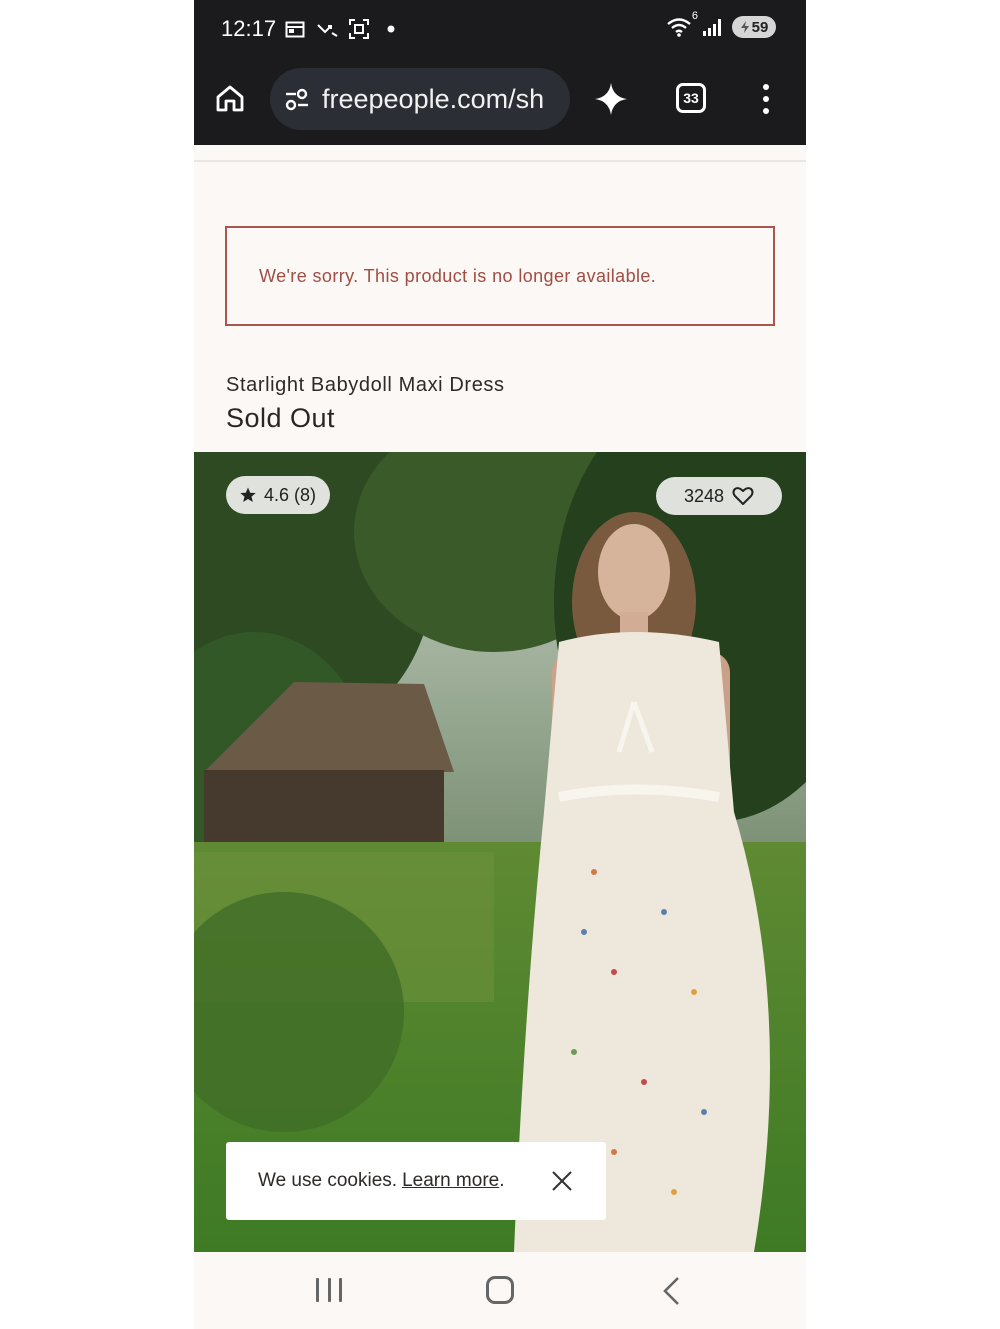  I want to click on browser-chrome: 12:17 6 59 freepeople.com/sh 33, so click(500, 72).